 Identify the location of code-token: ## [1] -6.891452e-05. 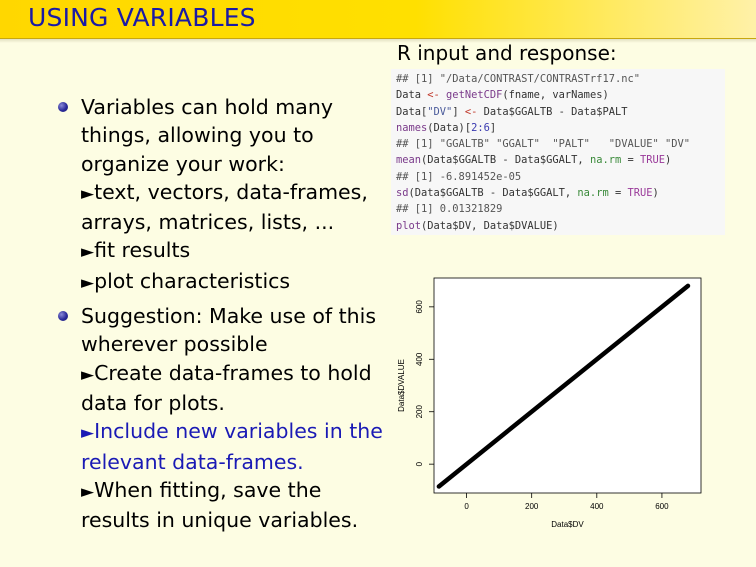
(459, 176).